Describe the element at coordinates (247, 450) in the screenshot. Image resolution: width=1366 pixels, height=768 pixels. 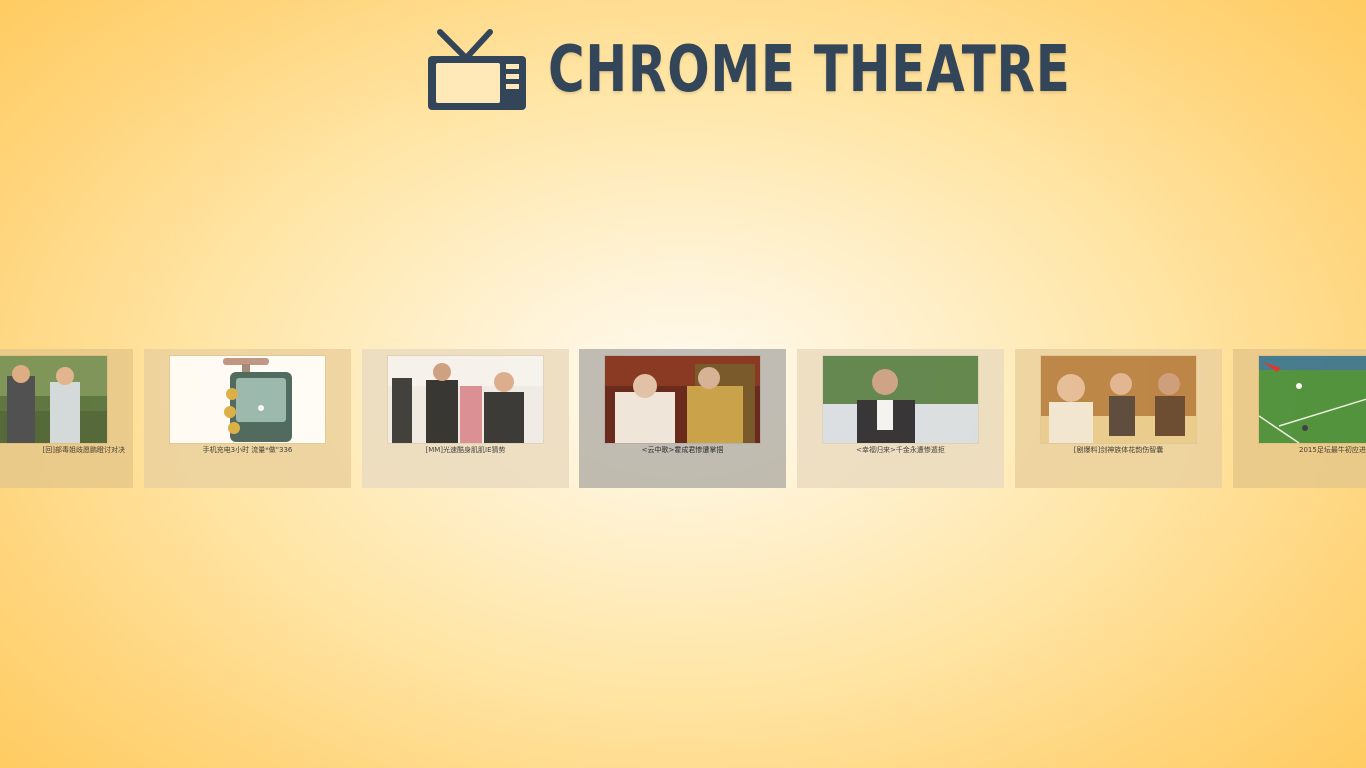
I see `video-caption: 手机充电3小时 流量*做"336` at that location.